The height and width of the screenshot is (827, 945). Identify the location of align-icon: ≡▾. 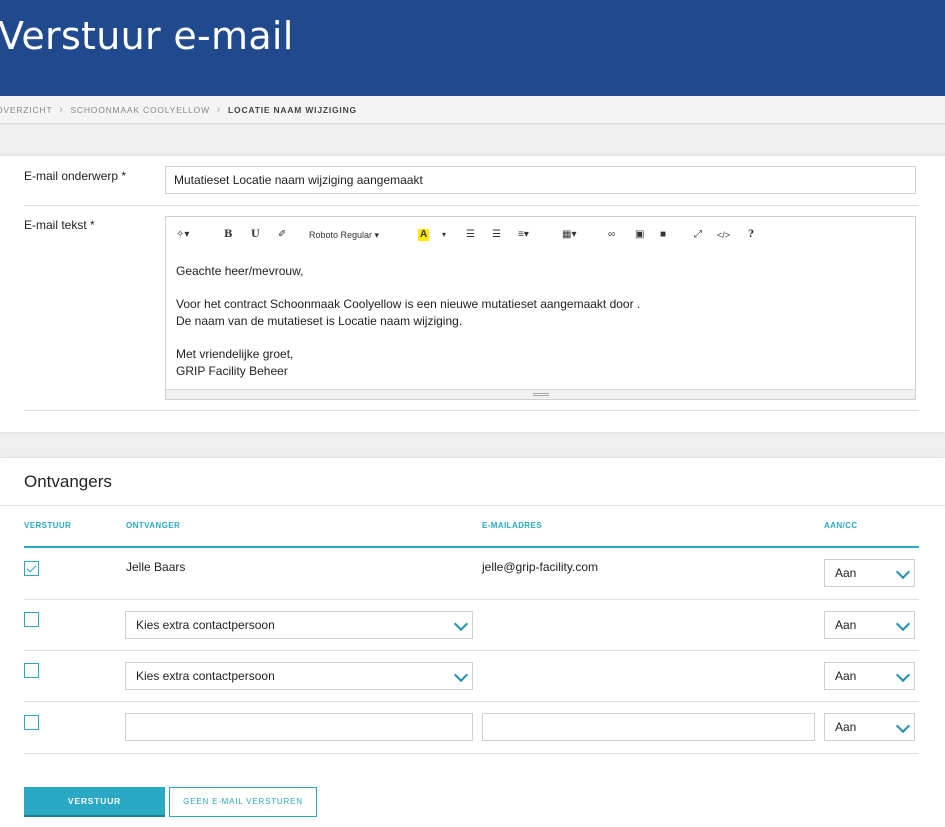
(523, 235).